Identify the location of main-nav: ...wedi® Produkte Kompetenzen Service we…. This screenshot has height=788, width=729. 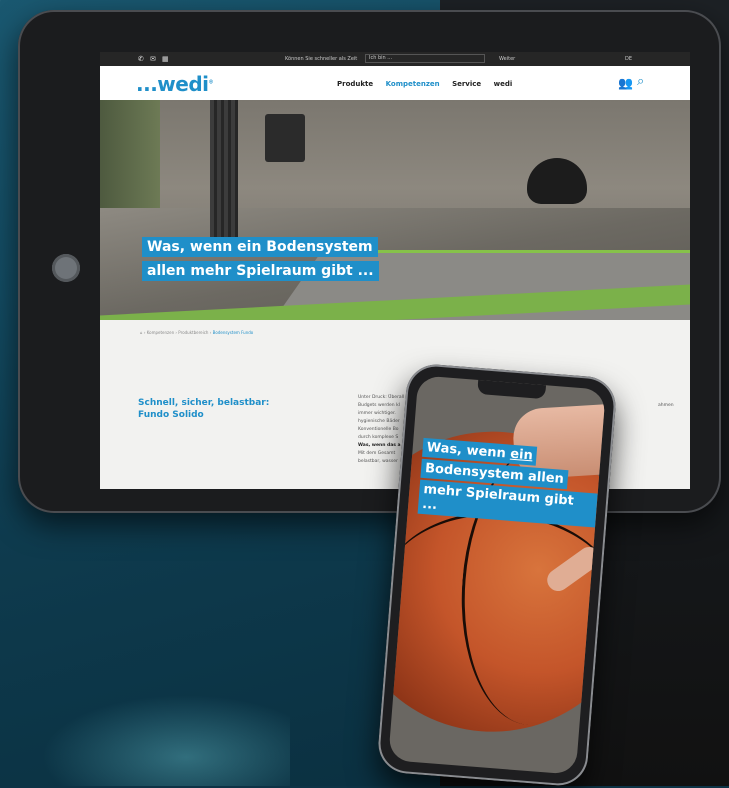
(395, 83).